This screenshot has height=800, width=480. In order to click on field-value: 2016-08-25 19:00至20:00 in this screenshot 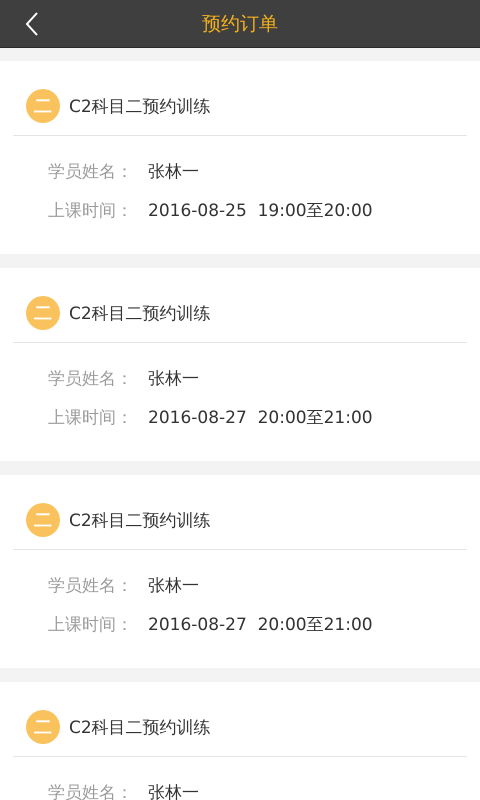, I will do `click(260, 211)`.